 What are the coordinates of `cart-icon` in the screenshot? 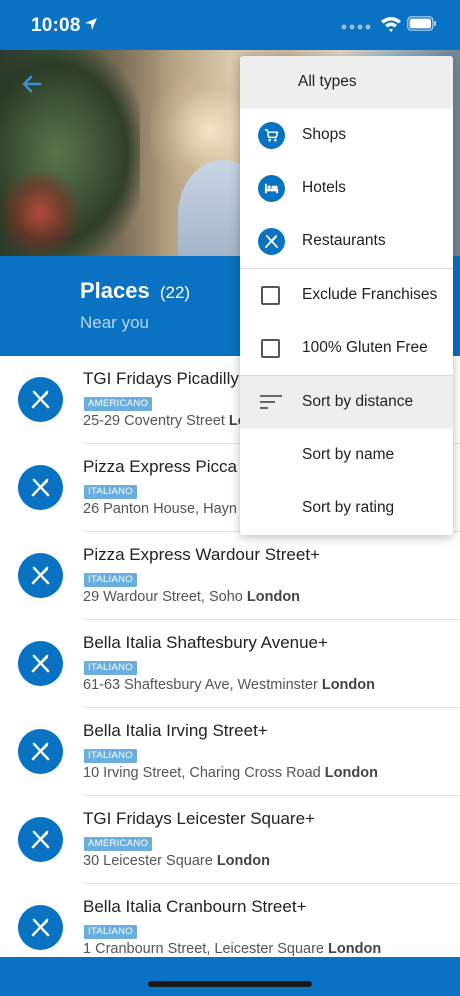 It's located at (271, 135).